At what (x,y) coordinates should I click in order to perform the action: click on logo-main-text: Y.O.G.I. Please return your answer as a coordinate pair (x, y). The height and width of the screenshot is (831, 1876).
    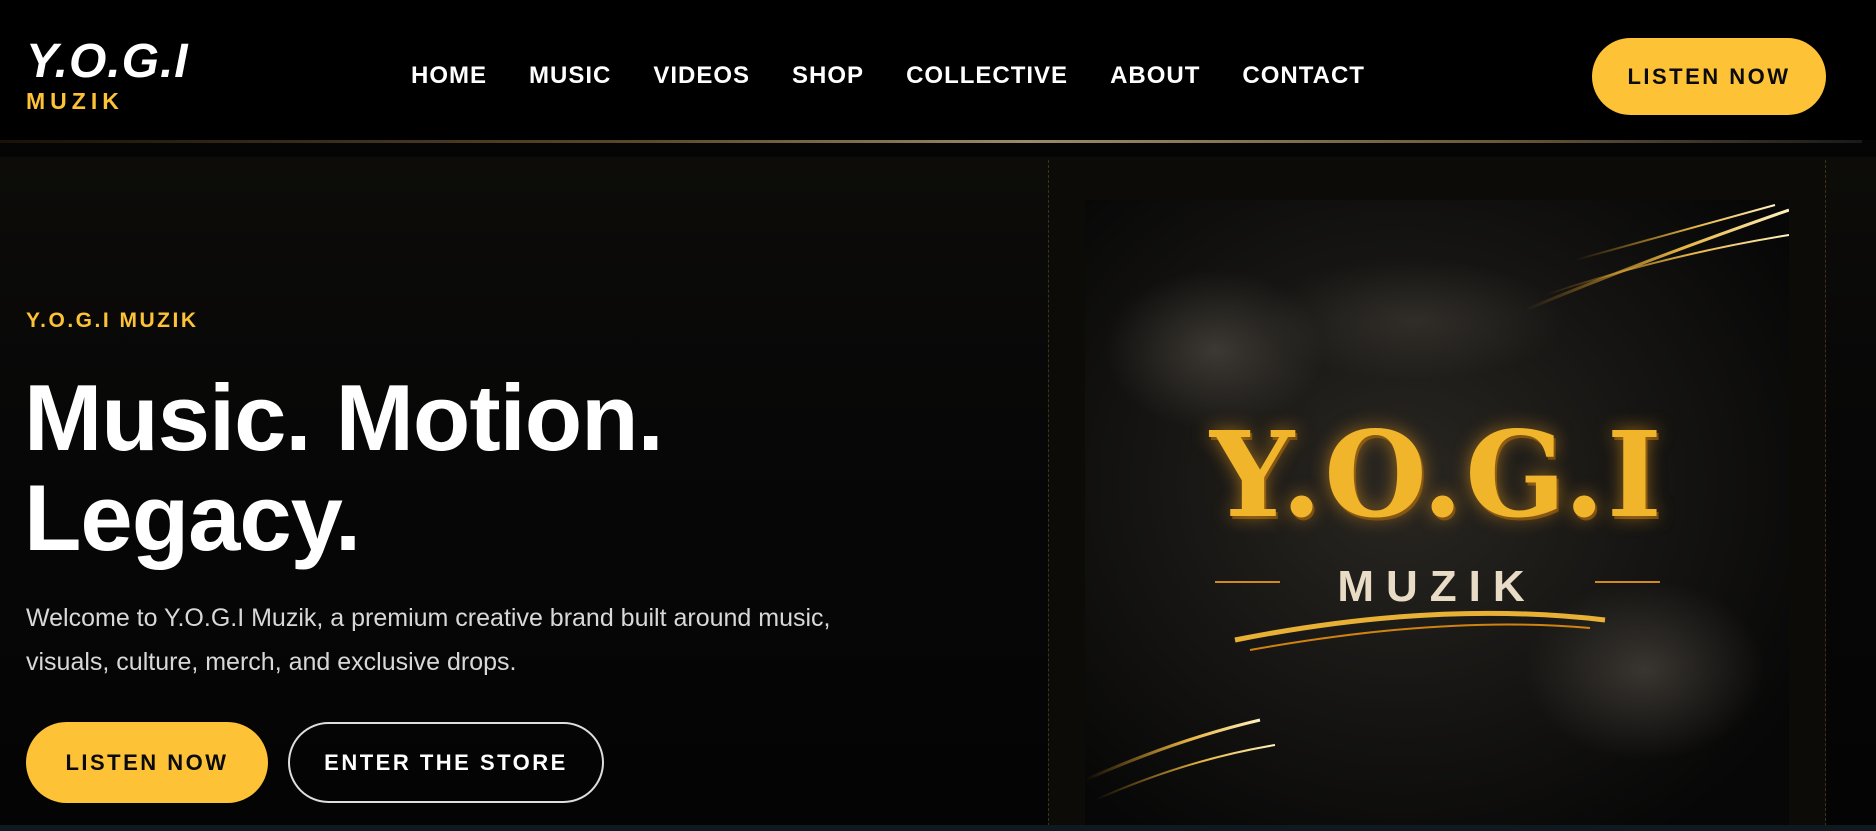
    Looking at the image, I should click on (107, 61).